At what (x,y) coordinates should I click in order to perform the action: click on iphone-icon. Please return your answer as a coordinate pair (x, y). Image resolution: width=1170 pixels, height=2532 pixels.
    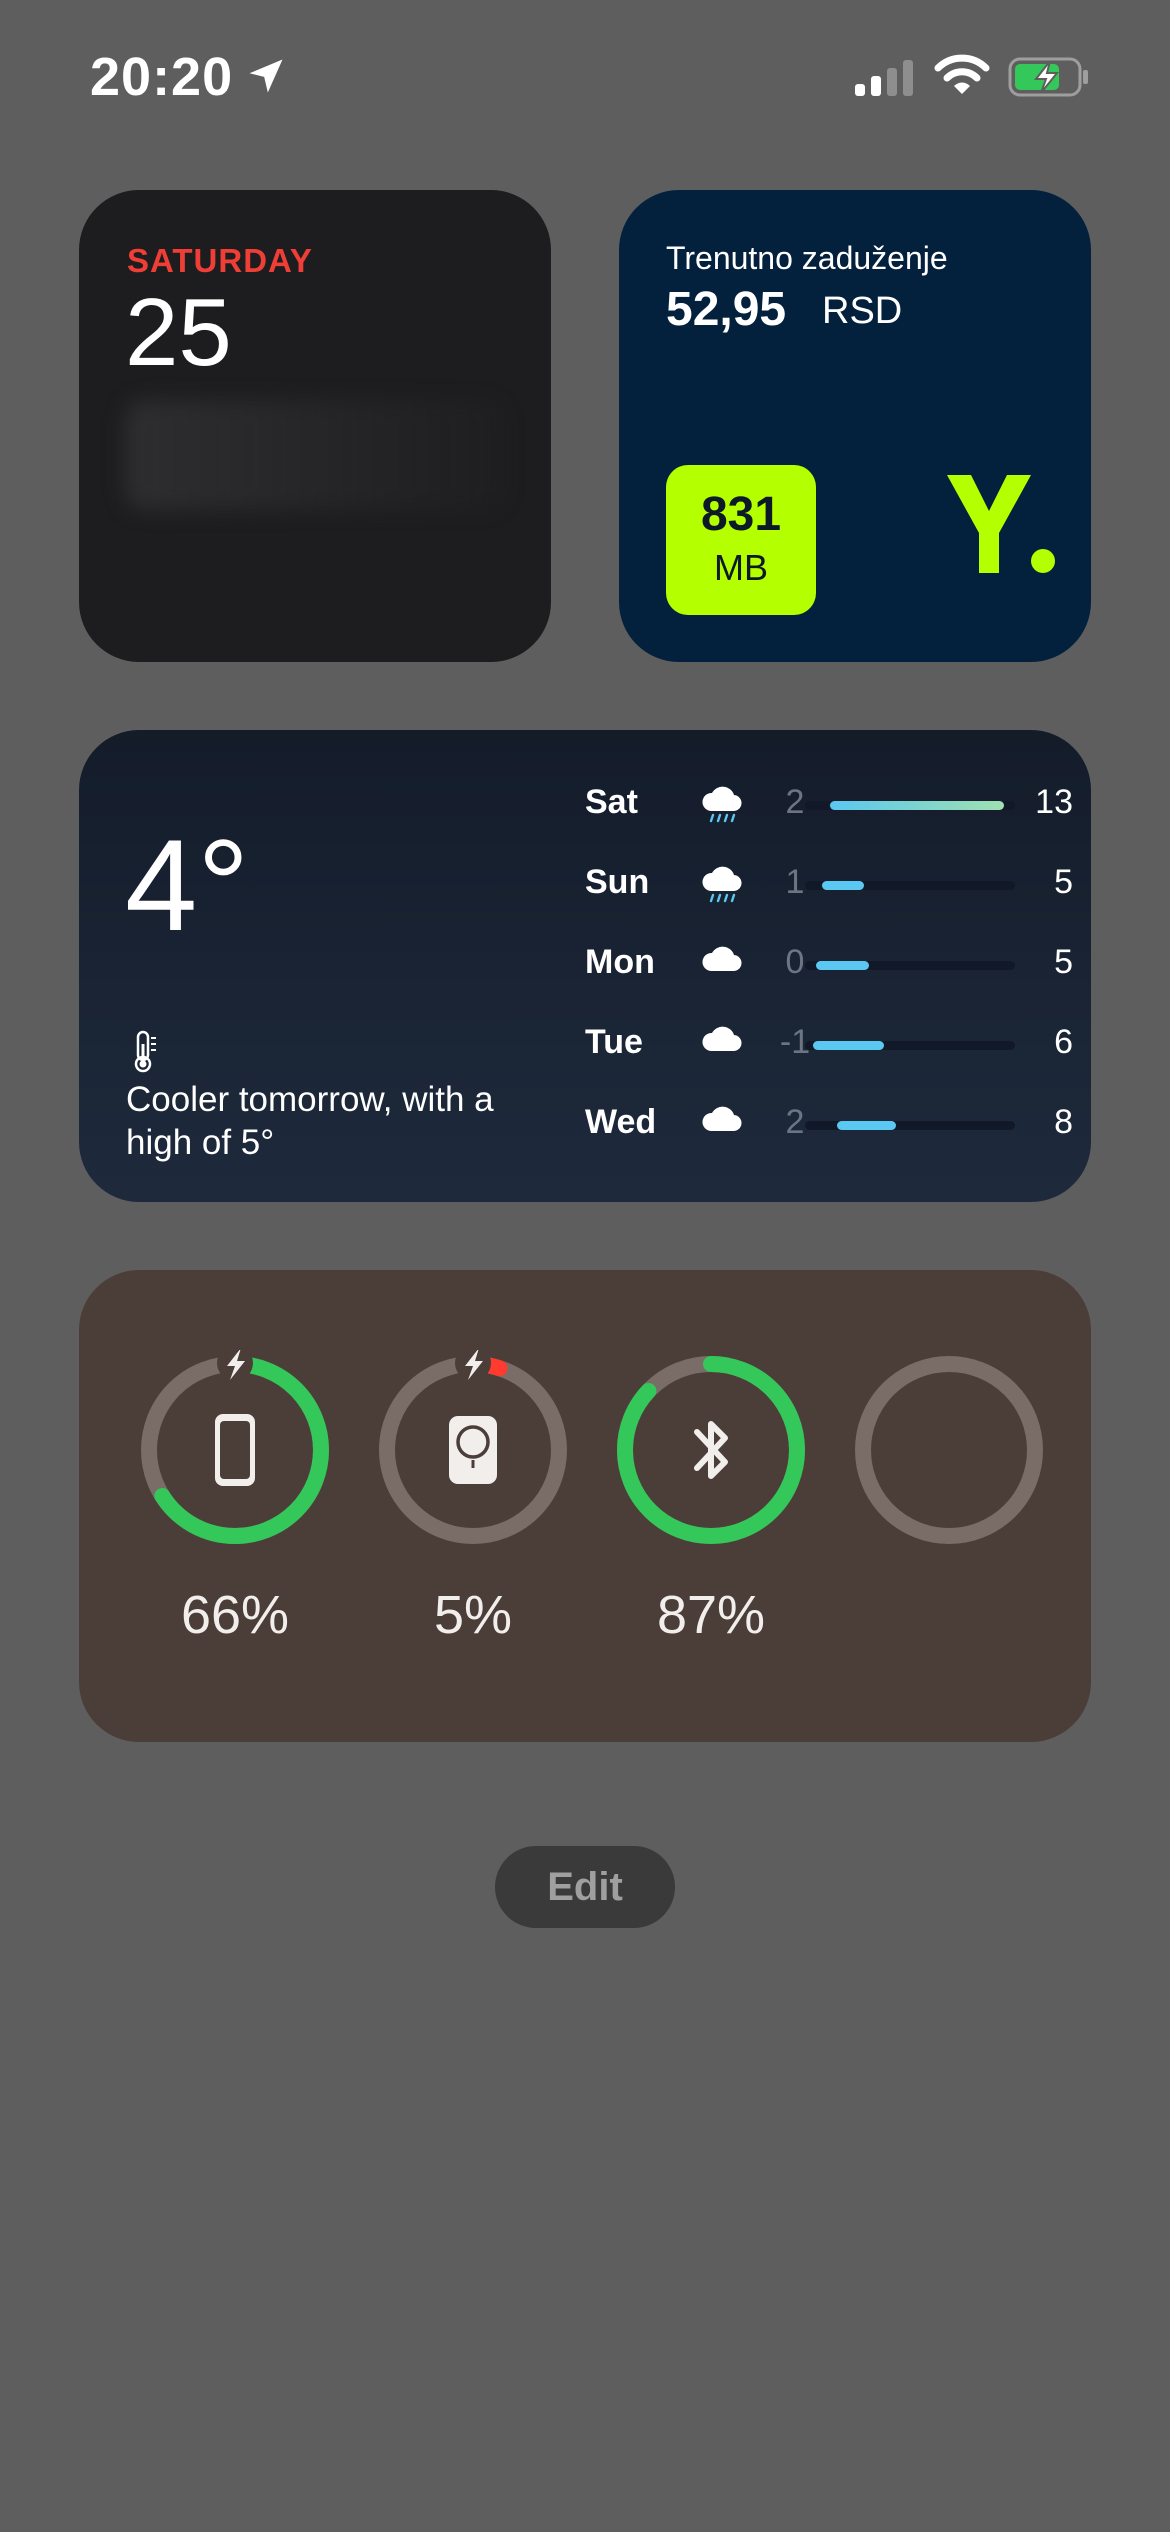
    Looking at the image, I should click on (235, 1450).